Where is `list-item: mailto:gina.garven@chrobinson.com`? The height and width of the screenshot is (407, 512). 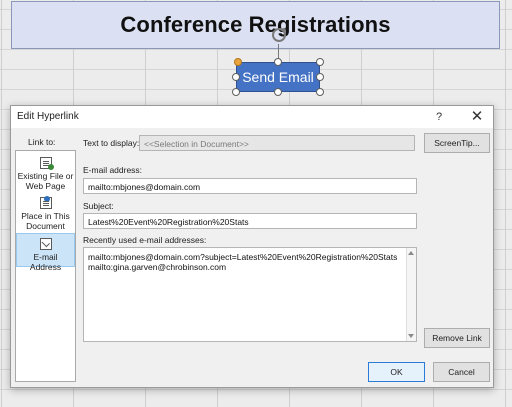
list-item: mailto:gina.garven@chrobinson.com is located at coordinates (250, 267).